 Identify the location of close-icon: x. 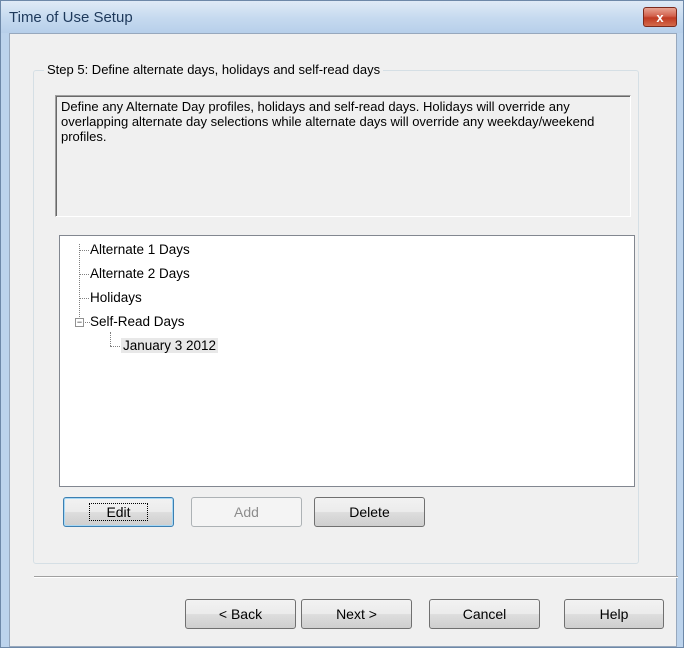
(660, 17).